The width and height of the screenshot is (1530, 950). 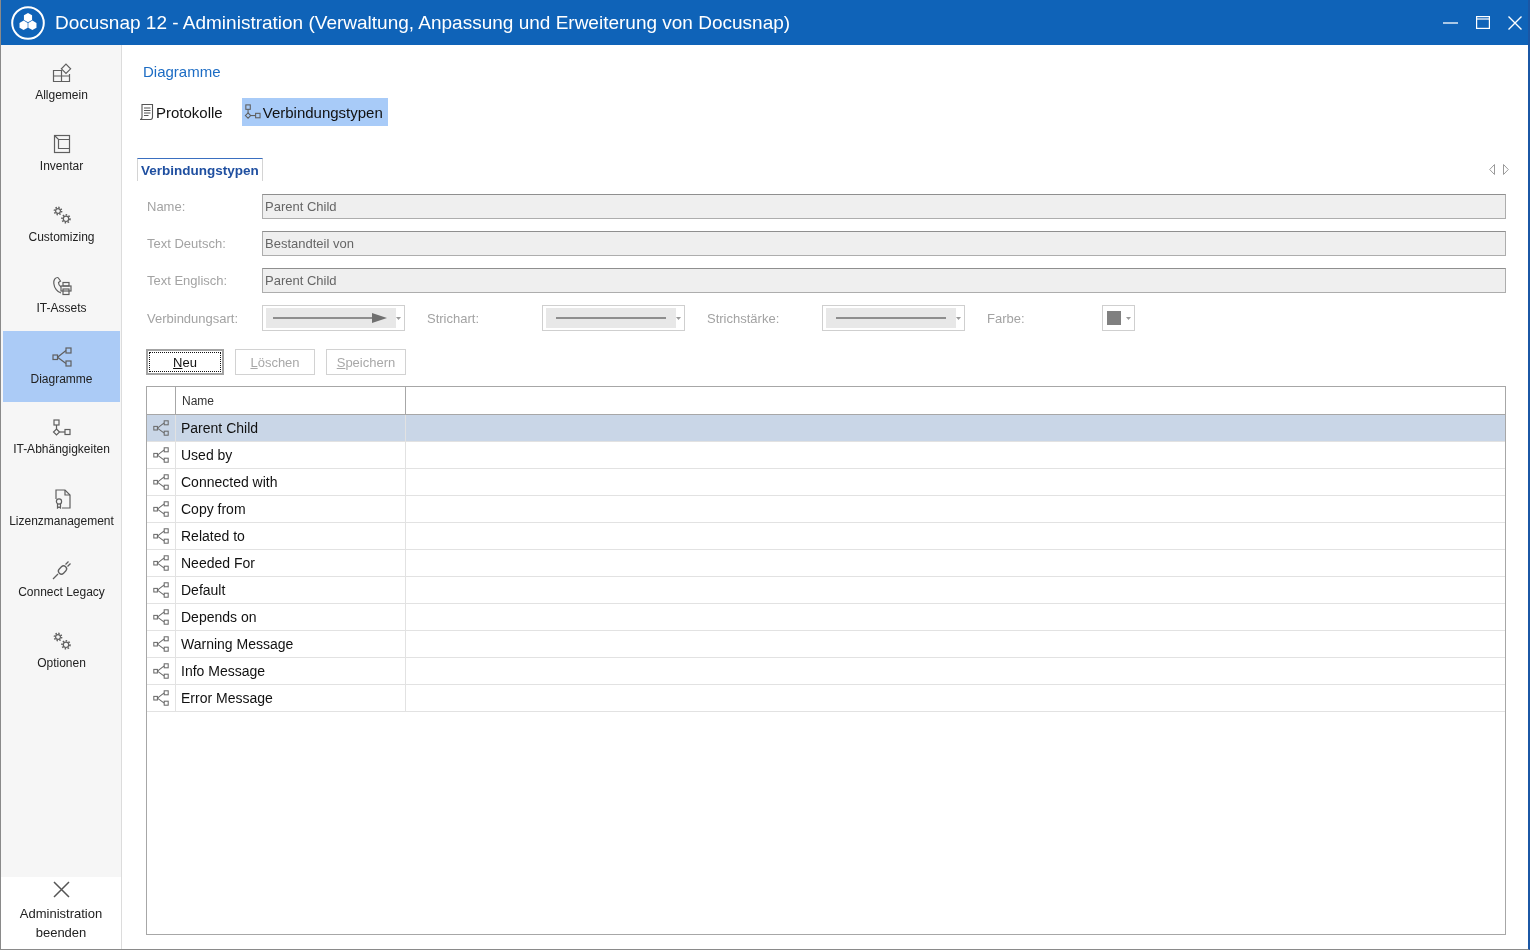 I want to click on certificate-icon, so click(x=61, y=499).